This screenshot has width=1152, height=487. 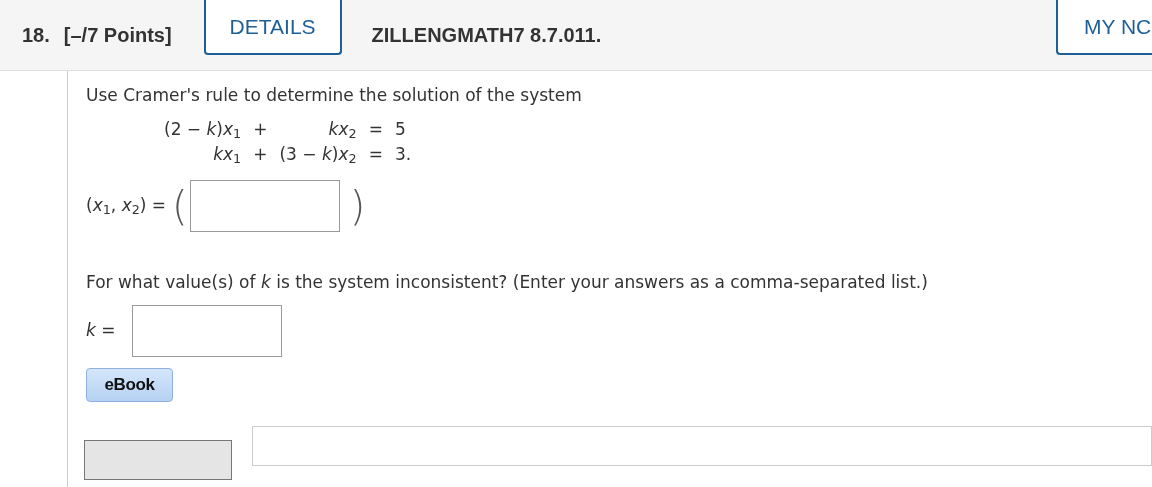 What do you see at coordinates (1104, 27) in the screenshot?
I see `my-notes-button: MY NC` at bounding box center [1104, 27].